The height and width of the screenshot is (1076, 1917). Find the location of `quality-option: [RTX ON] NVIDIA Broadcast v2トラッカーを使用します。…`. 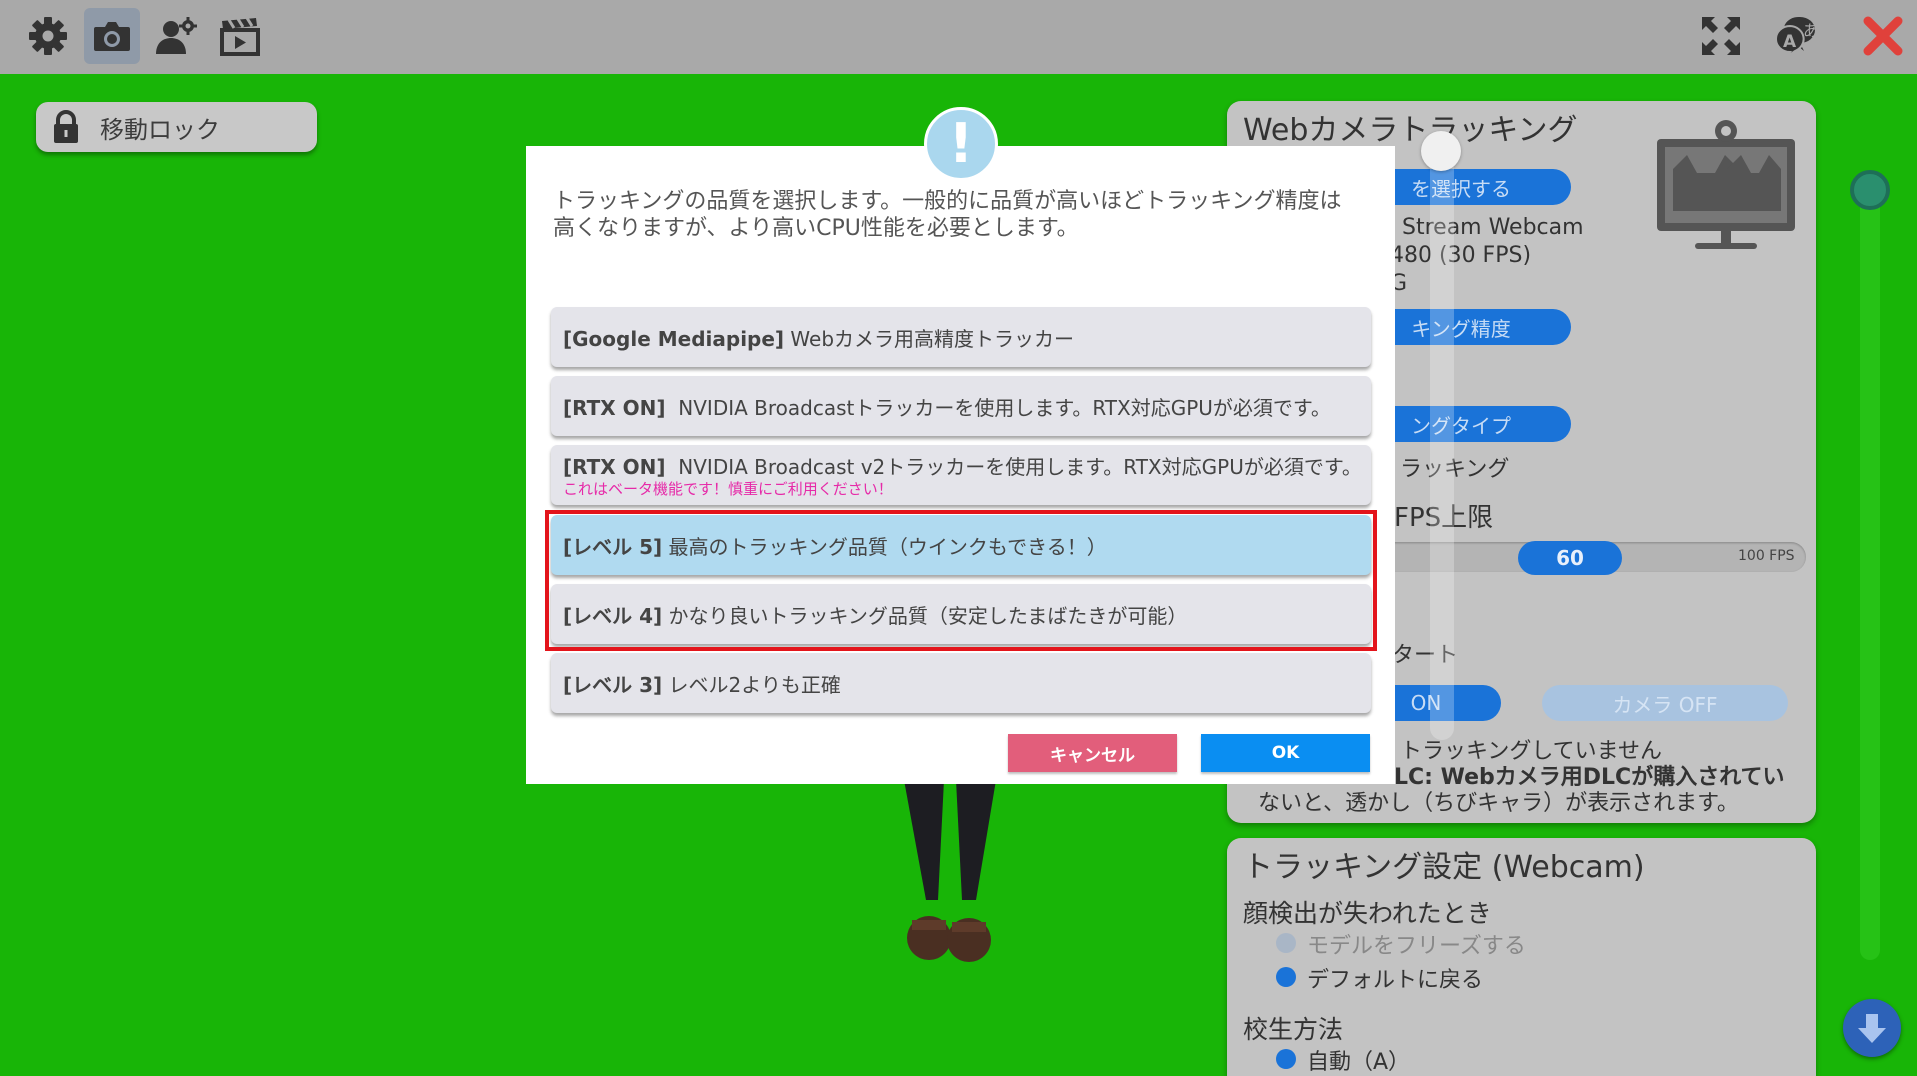

quality-option: [RTX ON] NVIDIA Broadcast v2トラッカーを使用します。… is located at coordinates (961, 475).